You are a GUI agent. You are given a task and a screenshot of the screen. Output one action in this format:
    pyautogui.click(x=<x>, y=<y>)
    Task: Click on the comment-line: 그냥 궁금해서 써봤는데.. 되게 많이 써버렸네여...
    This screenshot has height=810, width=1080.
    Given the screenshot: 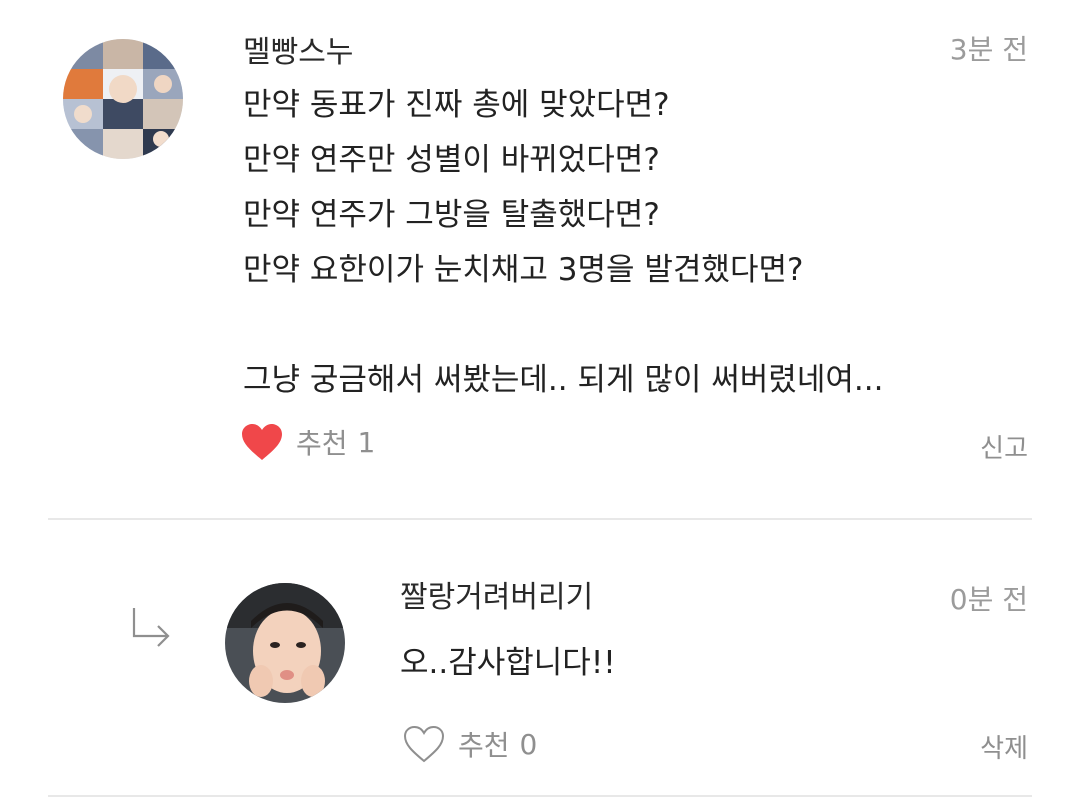 What is the action you would take?
    pyautogui.click(x=563, y=380)
    